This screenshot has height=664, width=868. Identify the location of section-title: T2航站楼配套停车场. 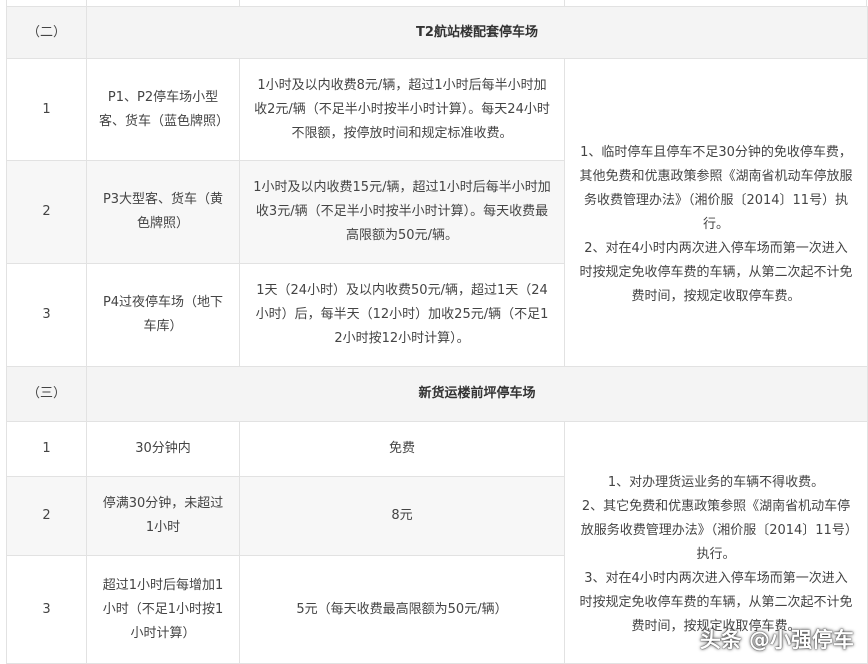
(476, 32).